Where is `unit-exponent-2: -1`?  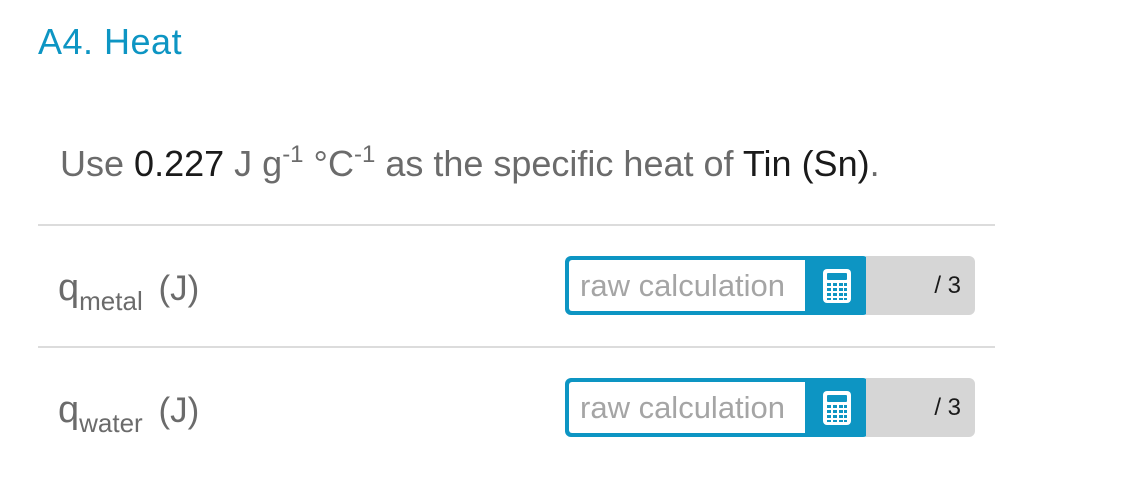
unit-exponent-2: -1 is located at coordinates (364, 154).